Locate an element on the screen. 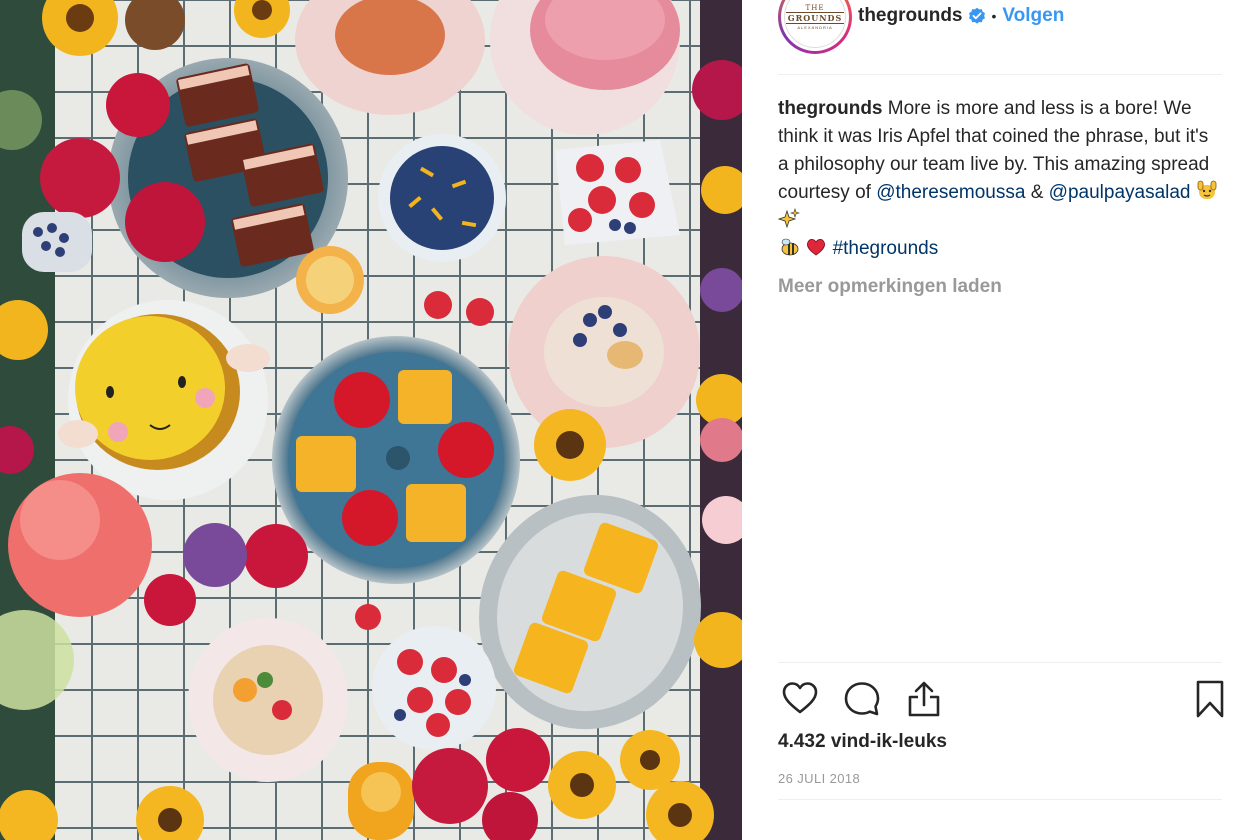 This screenshot has width=1260, height=840. likes-count: 4.432 vind-ik-leuks is located at coordinates (862, 742).